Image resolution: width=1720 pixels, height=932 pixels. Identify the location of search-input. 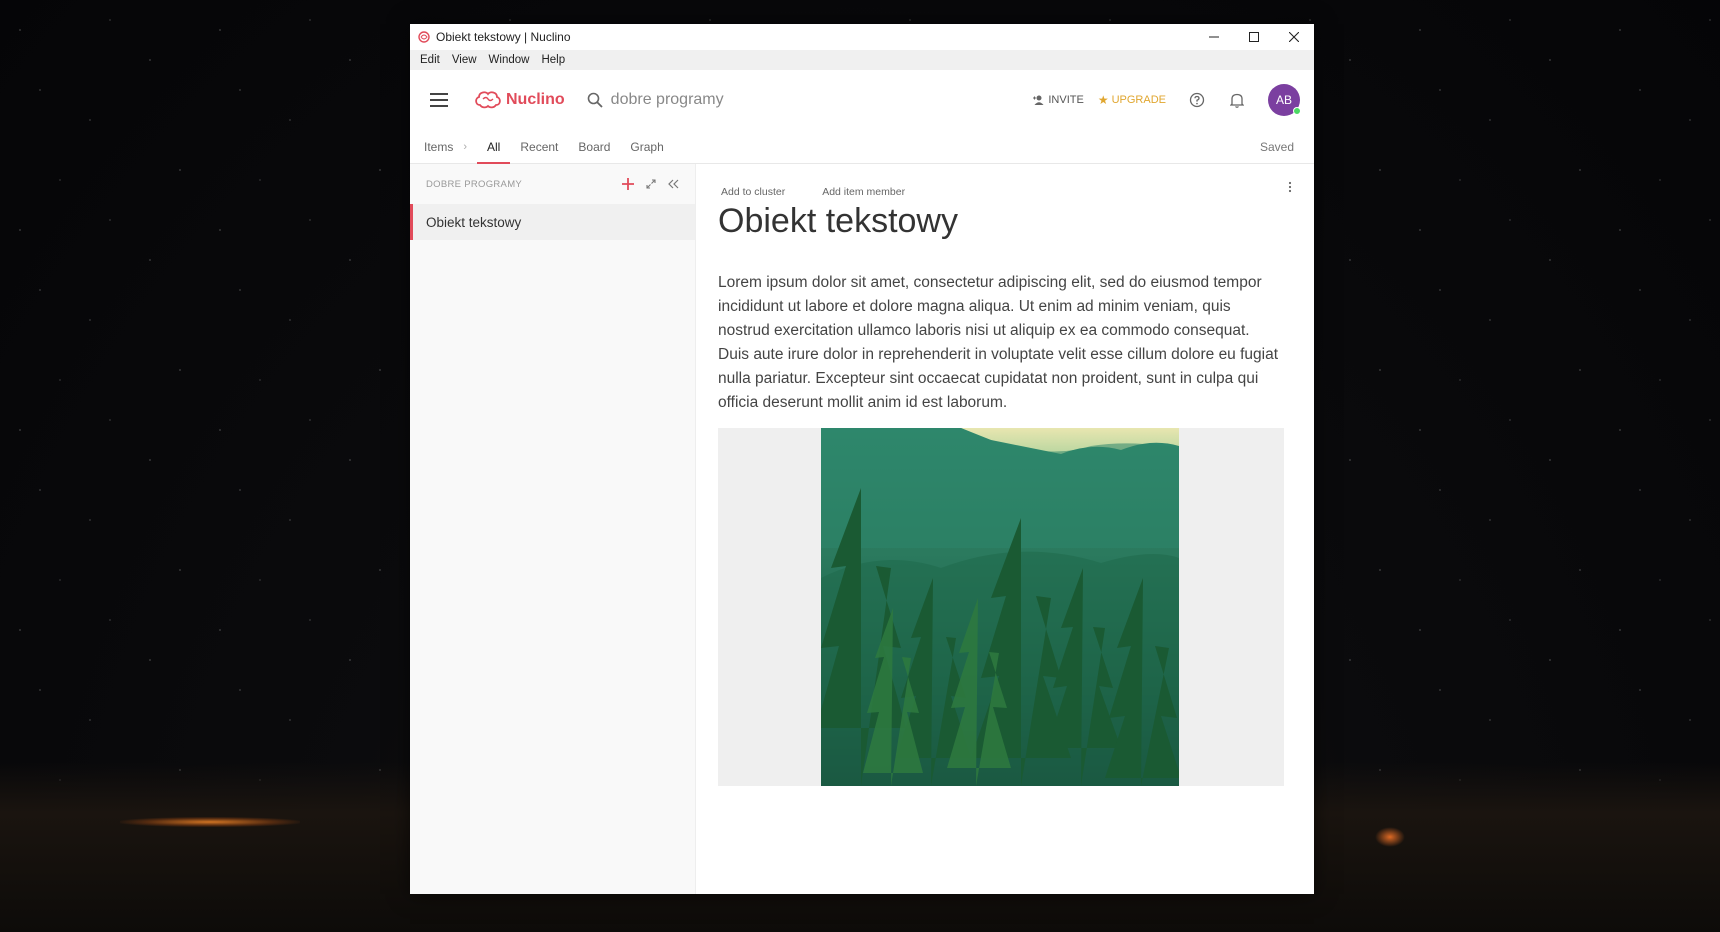
(760, 100).